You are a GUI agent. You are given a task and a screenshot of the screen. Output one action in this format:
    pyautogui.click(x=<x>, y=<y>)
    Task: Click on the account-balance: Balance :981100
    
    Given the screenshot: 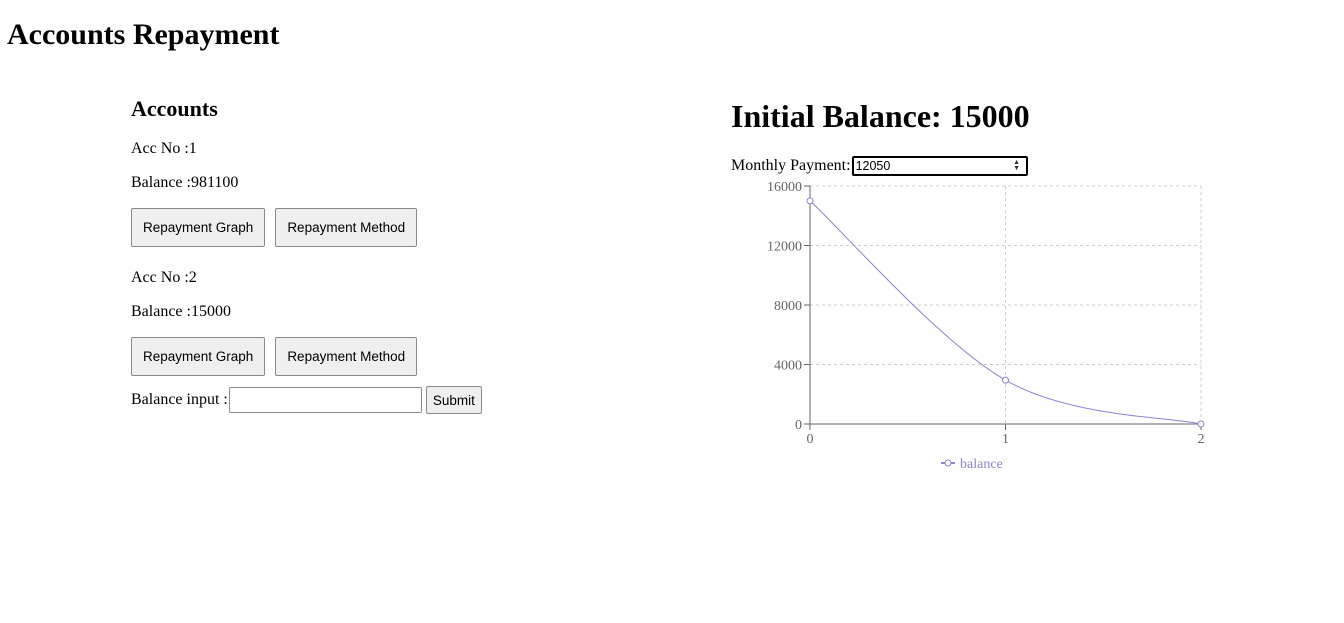 What is the action you would take?
    pyautogui.click(x=185, y=182)
    